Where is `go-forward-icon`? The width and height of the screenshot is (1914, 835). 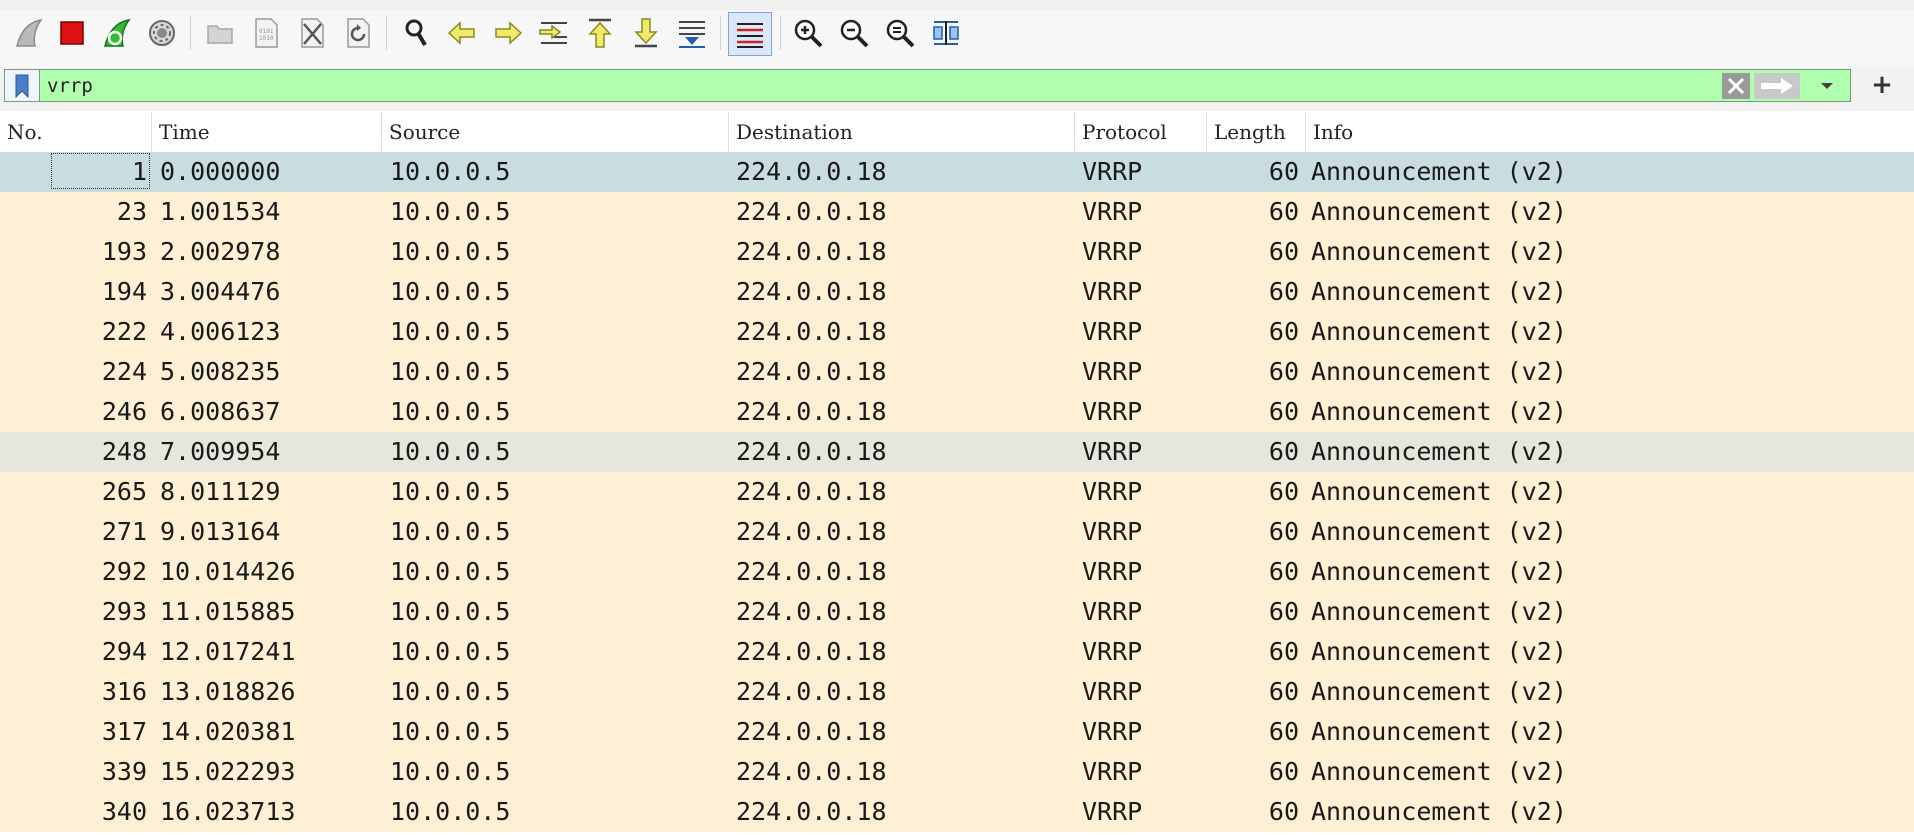 go-forward-icon is located at coordinates (508, 33).